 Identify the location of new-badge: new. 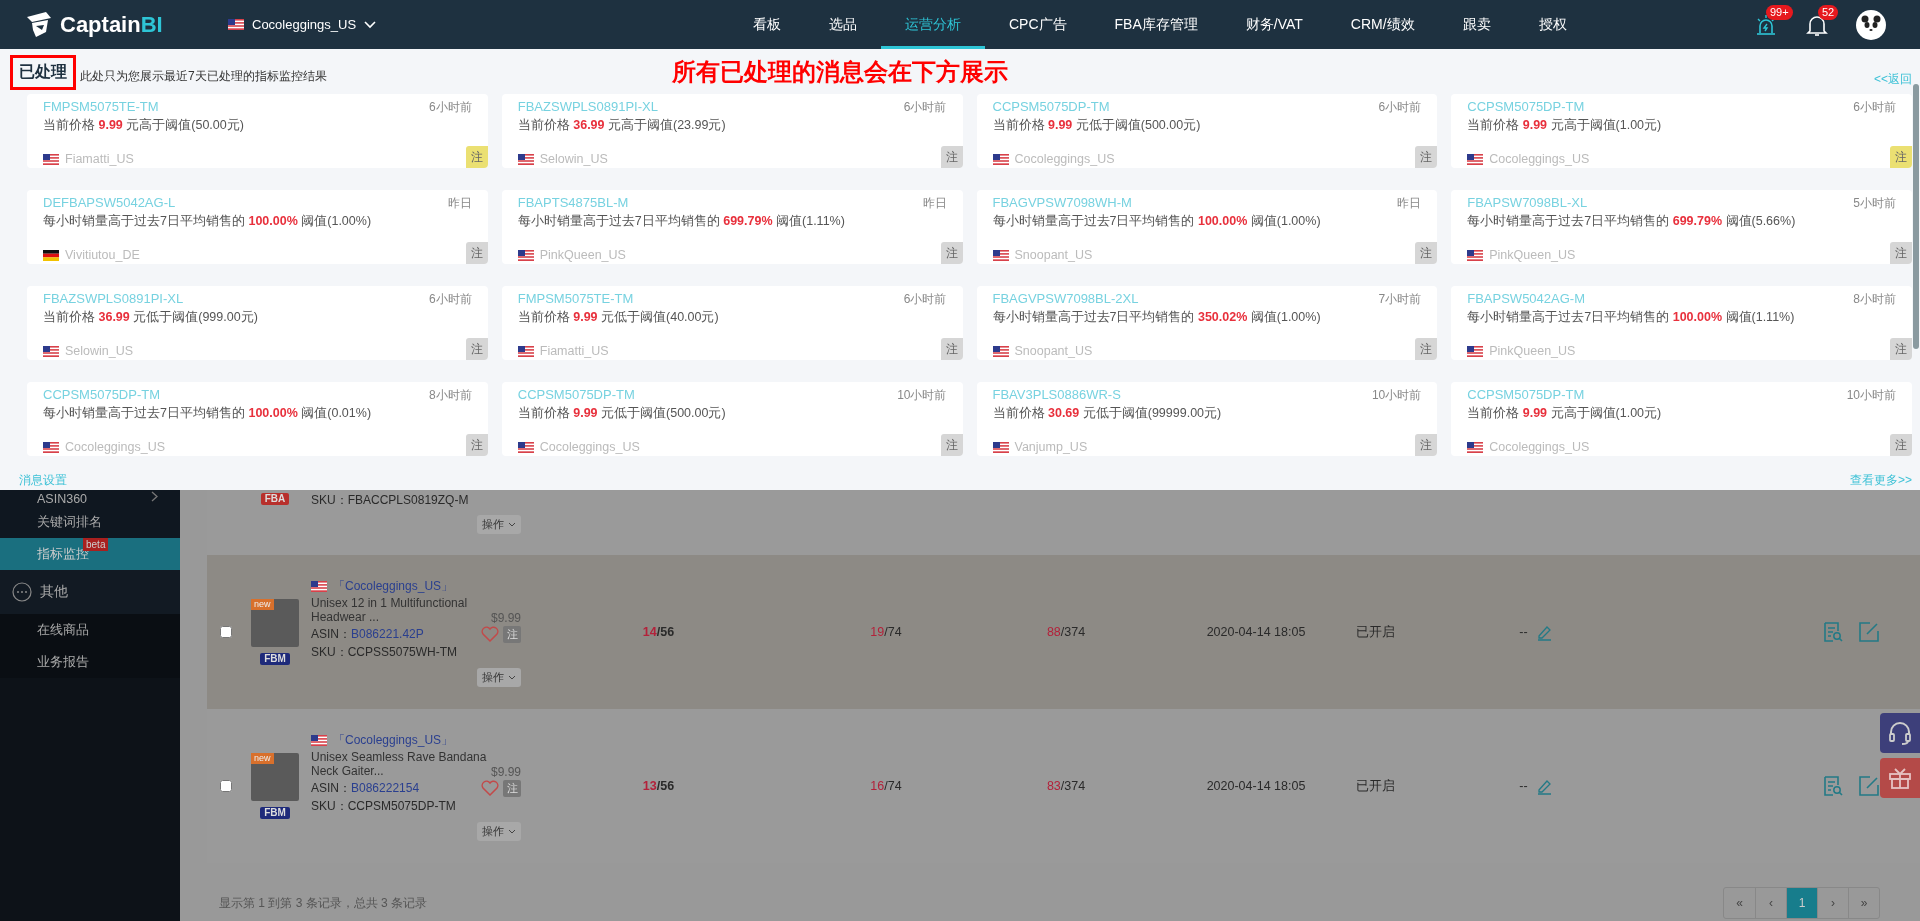
(262, 604).